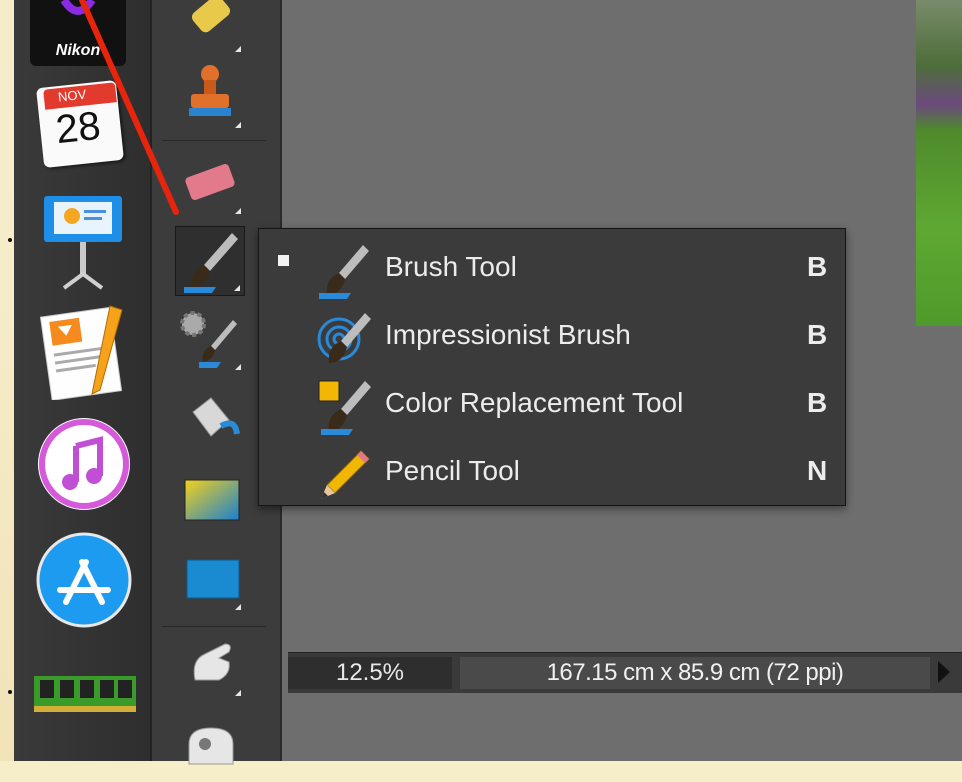  What do you see at coordinates (451, 266) in the screenshot?
I see `menu-item-label: Brush Tool` at bounding box center [451, 266].